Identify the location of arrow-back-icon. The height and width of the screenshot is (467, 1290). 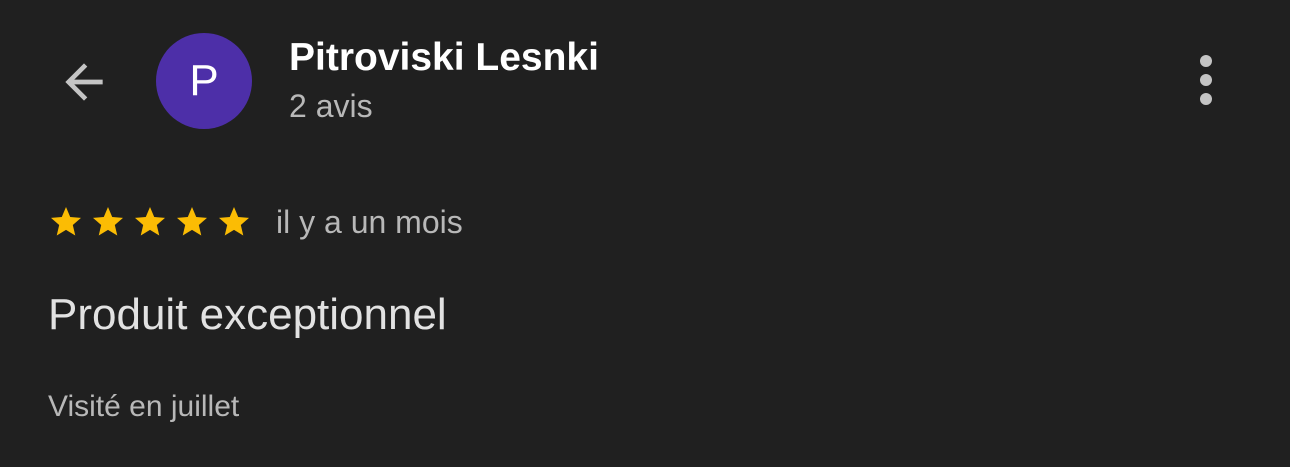
(84, 82).